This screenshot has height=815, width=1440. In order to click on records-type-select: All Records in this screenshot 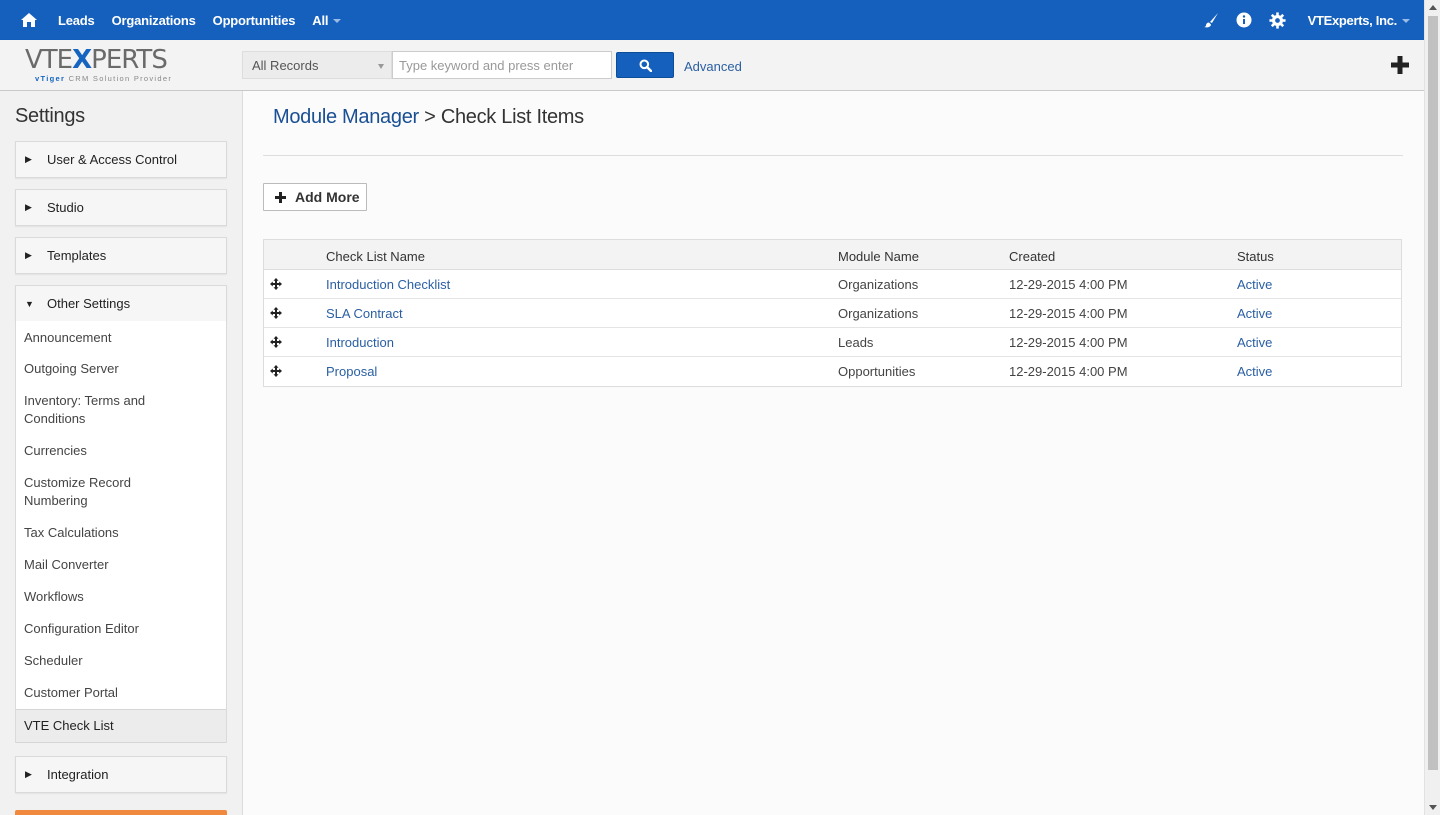, I will do `click(317, 65)`.